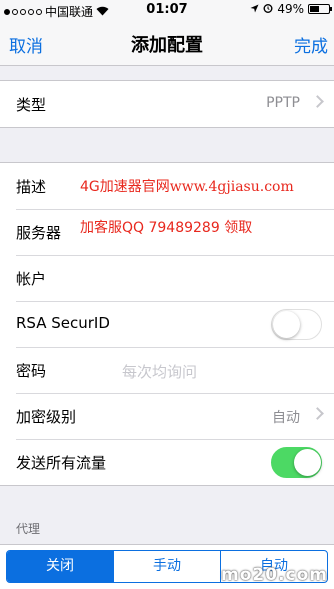 The height and width of the screenshot is (589, 334). I want to click on promo-line-2: 加客服QQ 79489289 领取, so click(166, 228).